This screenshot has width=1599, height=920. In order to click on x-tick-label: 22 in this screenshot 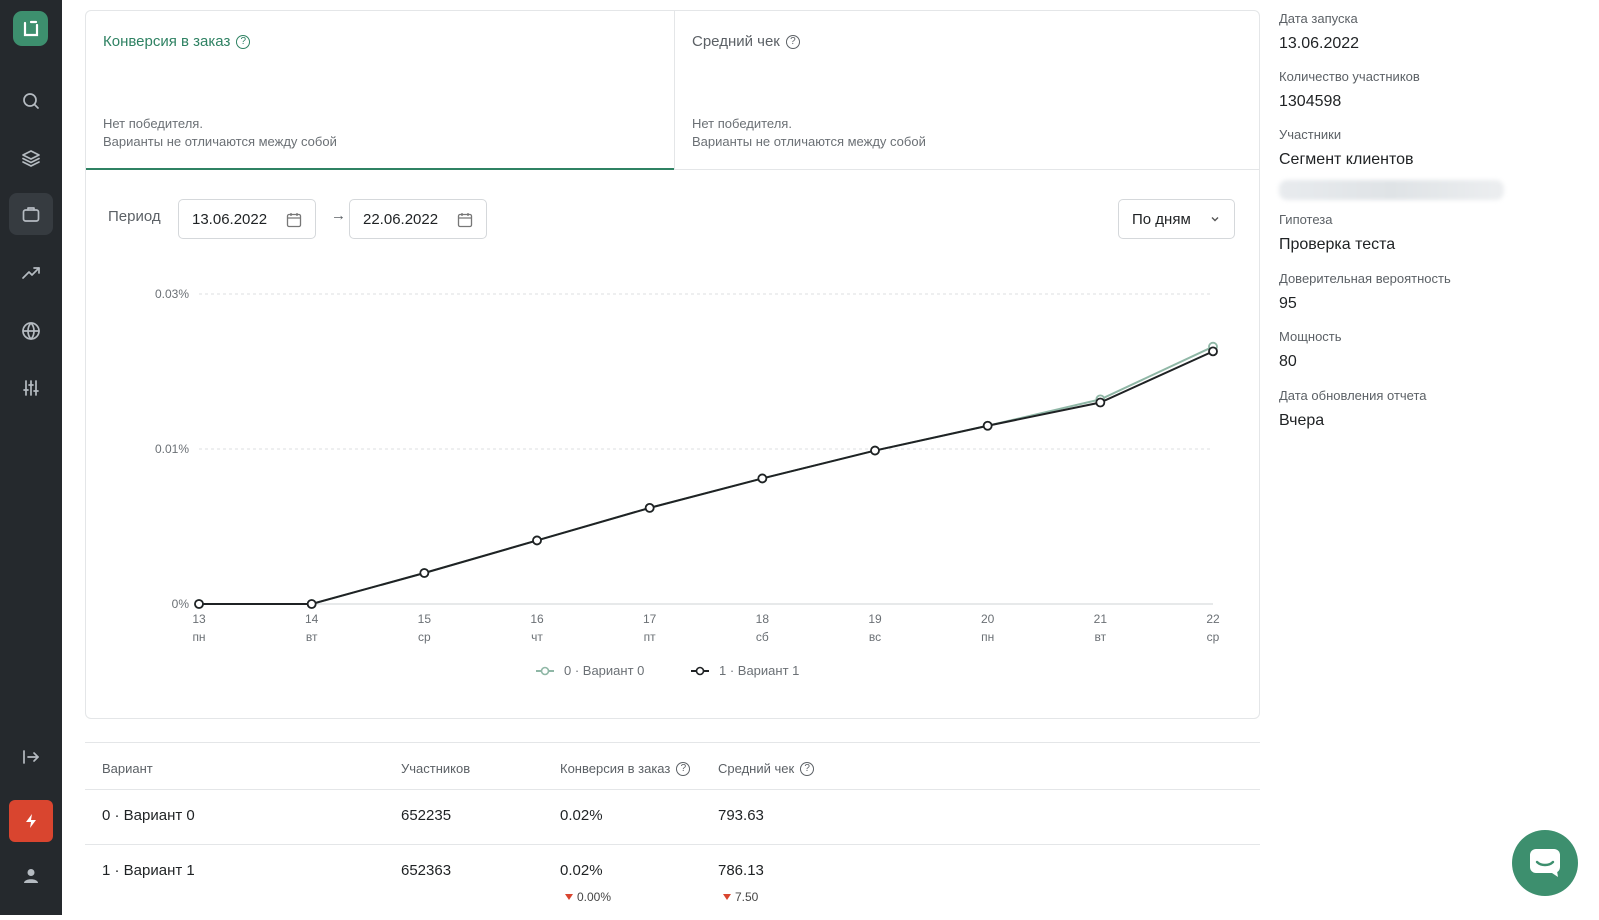, I will do `click(1213, 619)`.